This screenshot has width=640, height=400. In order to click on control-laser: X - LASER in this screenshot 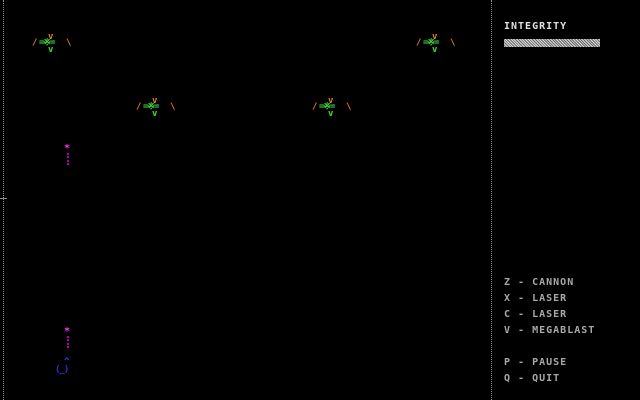, I will do `click(536, 298)`.